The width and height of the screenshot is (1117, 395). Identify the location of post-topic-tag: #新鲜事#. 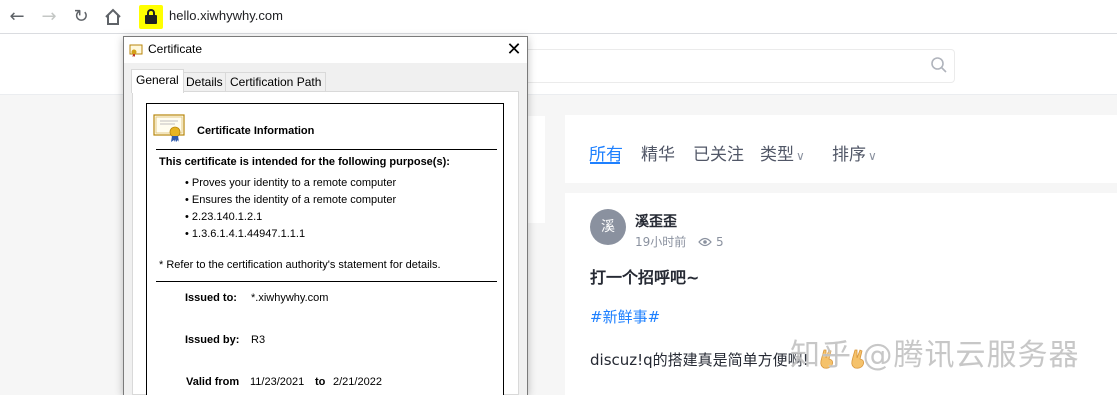
(625, 316).